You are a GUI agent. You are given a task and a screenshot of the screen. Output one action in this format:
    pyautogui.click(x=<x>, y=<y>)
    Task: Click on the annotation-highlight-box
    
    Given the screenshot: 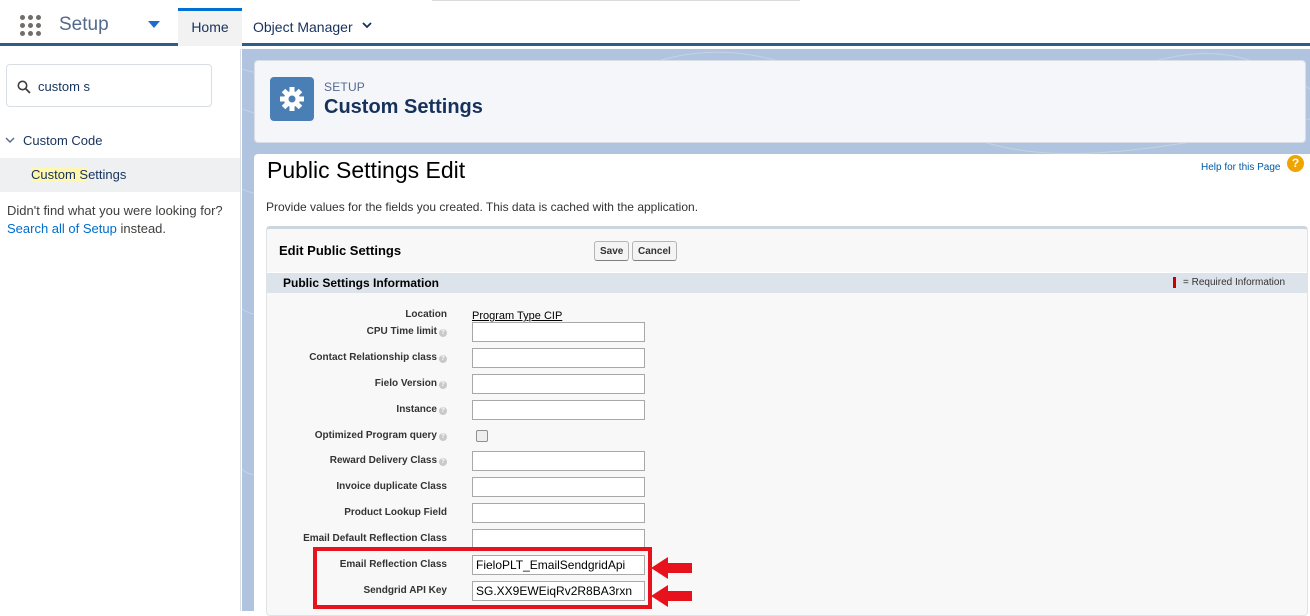 What is the action you would take?
    pyautogui.click(x=482, y=578)
    